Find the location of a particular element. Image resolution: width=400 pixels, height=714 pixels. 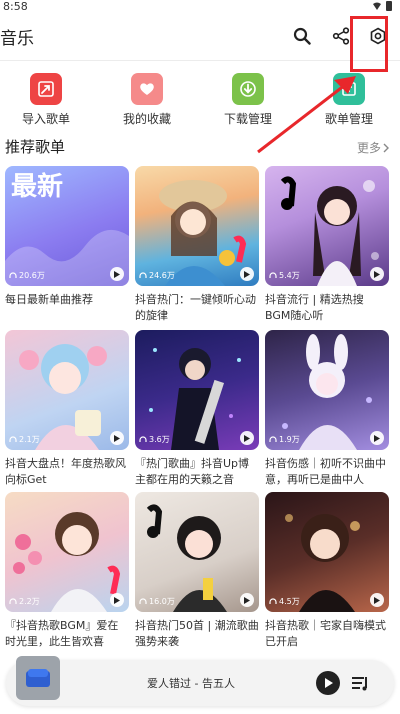

mini-player: 爱人错过 - 告五人 is located at coordinates (200, 681).